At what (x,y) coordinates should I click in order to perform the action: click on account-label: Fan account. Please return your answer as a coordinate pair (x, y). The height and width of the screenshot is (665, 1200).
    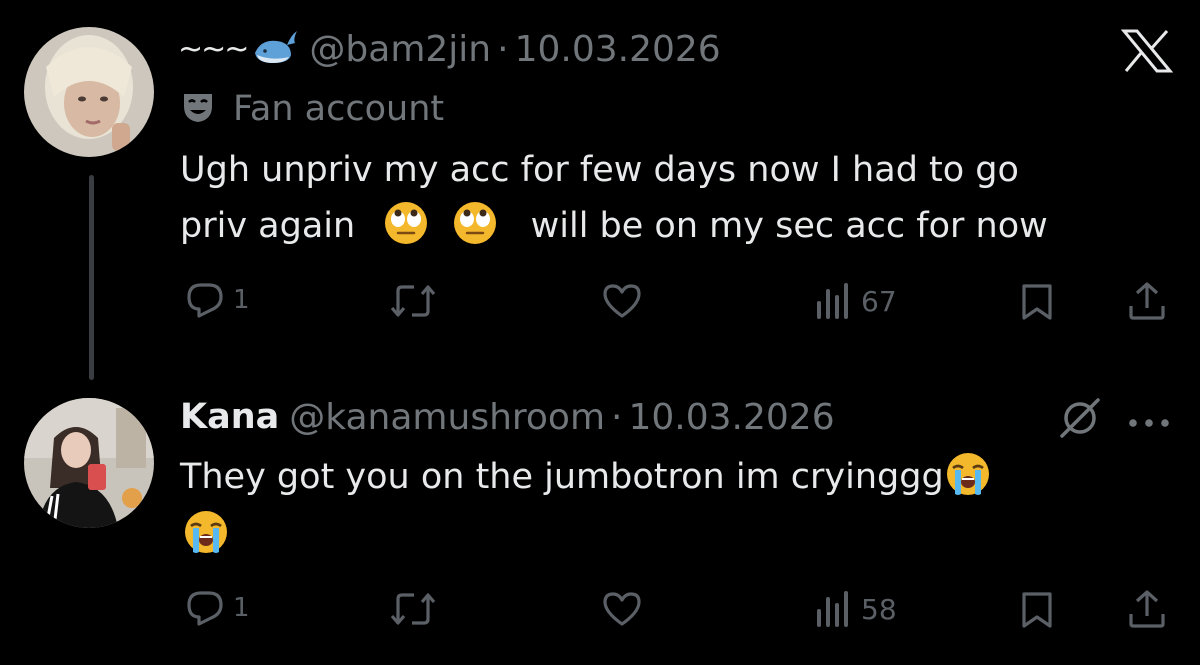
    Looking at the image, I should click on (312, 109).